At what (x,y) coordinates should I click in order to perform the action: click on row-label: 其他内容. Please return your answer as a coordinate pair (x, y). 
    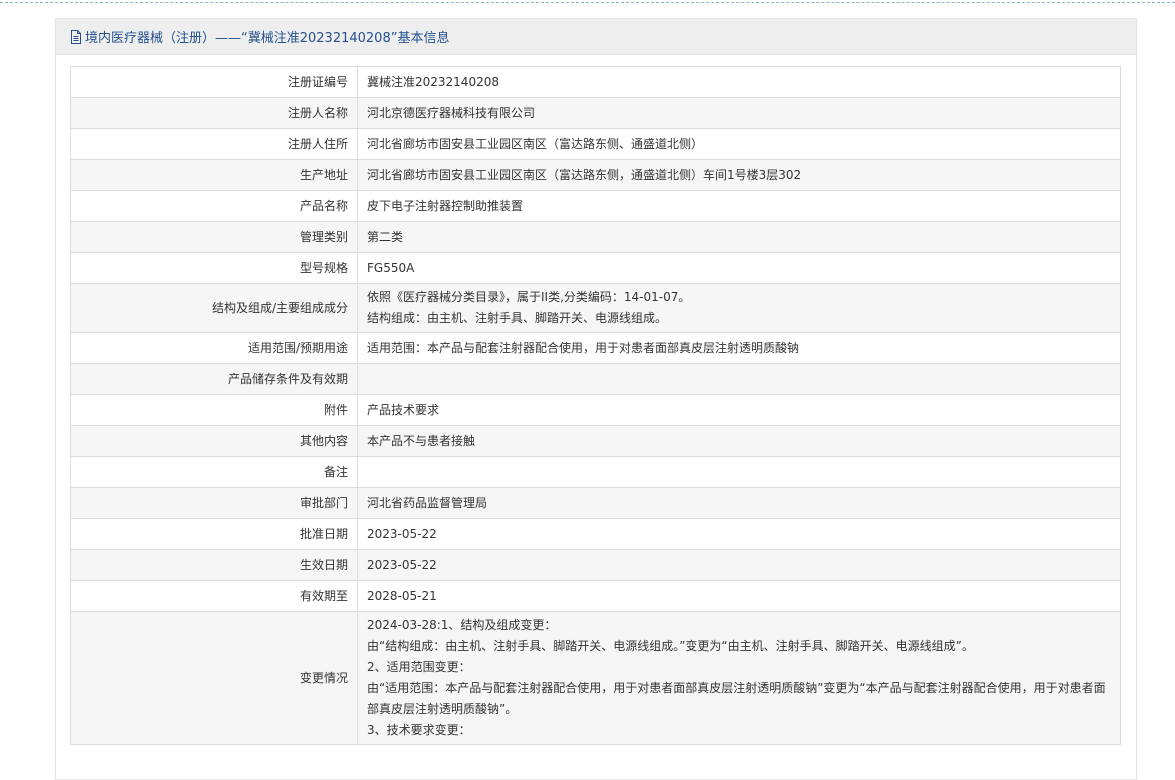
    Looking at the image, I should click on (214, 441).